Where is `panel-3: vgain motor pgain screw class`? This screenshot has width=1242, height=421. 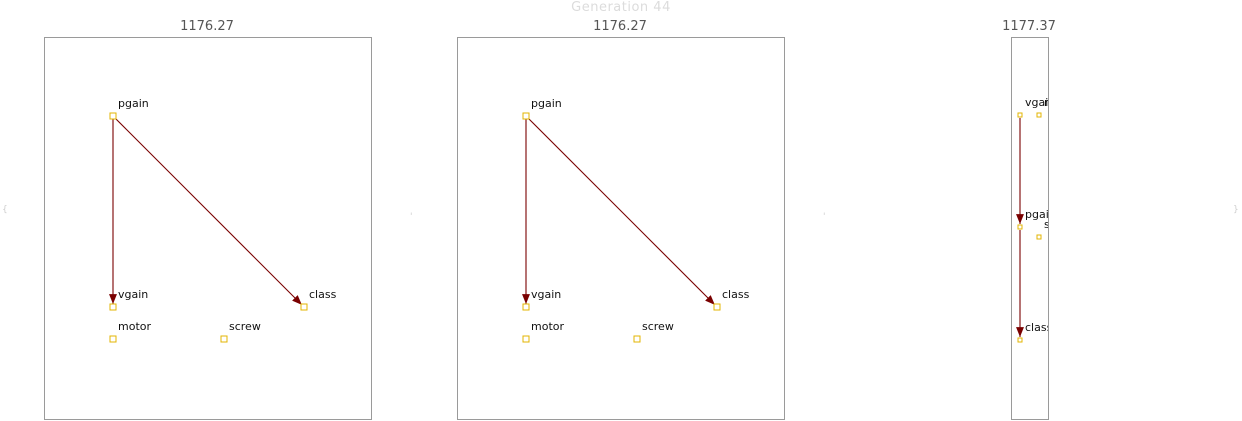
panel-3: vgain motor pgain screw class is located at coordinates (1030, 228).